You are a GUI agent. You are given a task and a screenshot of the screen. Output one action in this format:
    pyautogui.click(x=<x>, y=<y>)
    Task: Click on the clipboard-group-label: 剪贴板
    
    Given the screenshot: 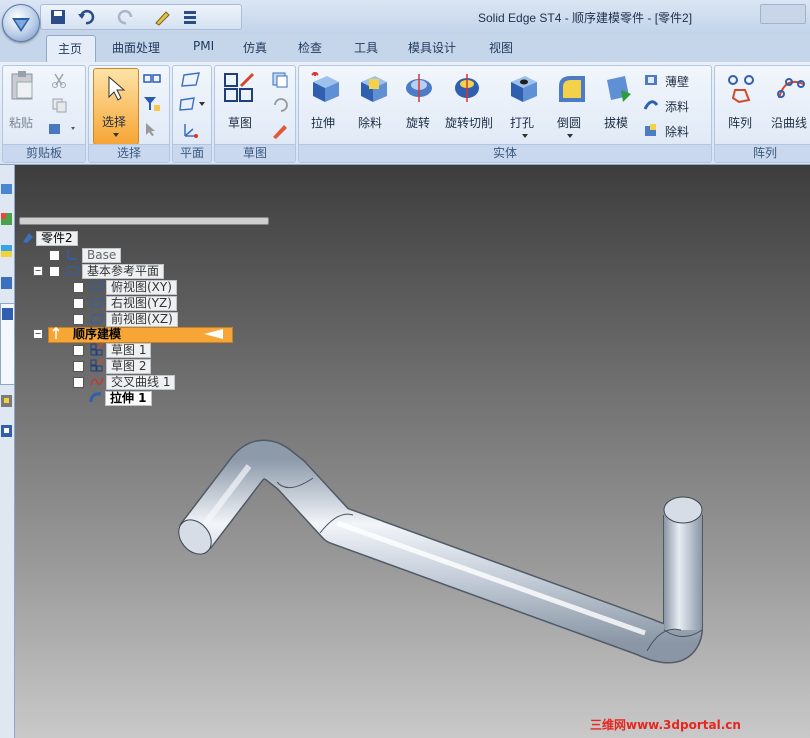 What is the action you would take?
    pyautogui.click(x=44, y=153)
    